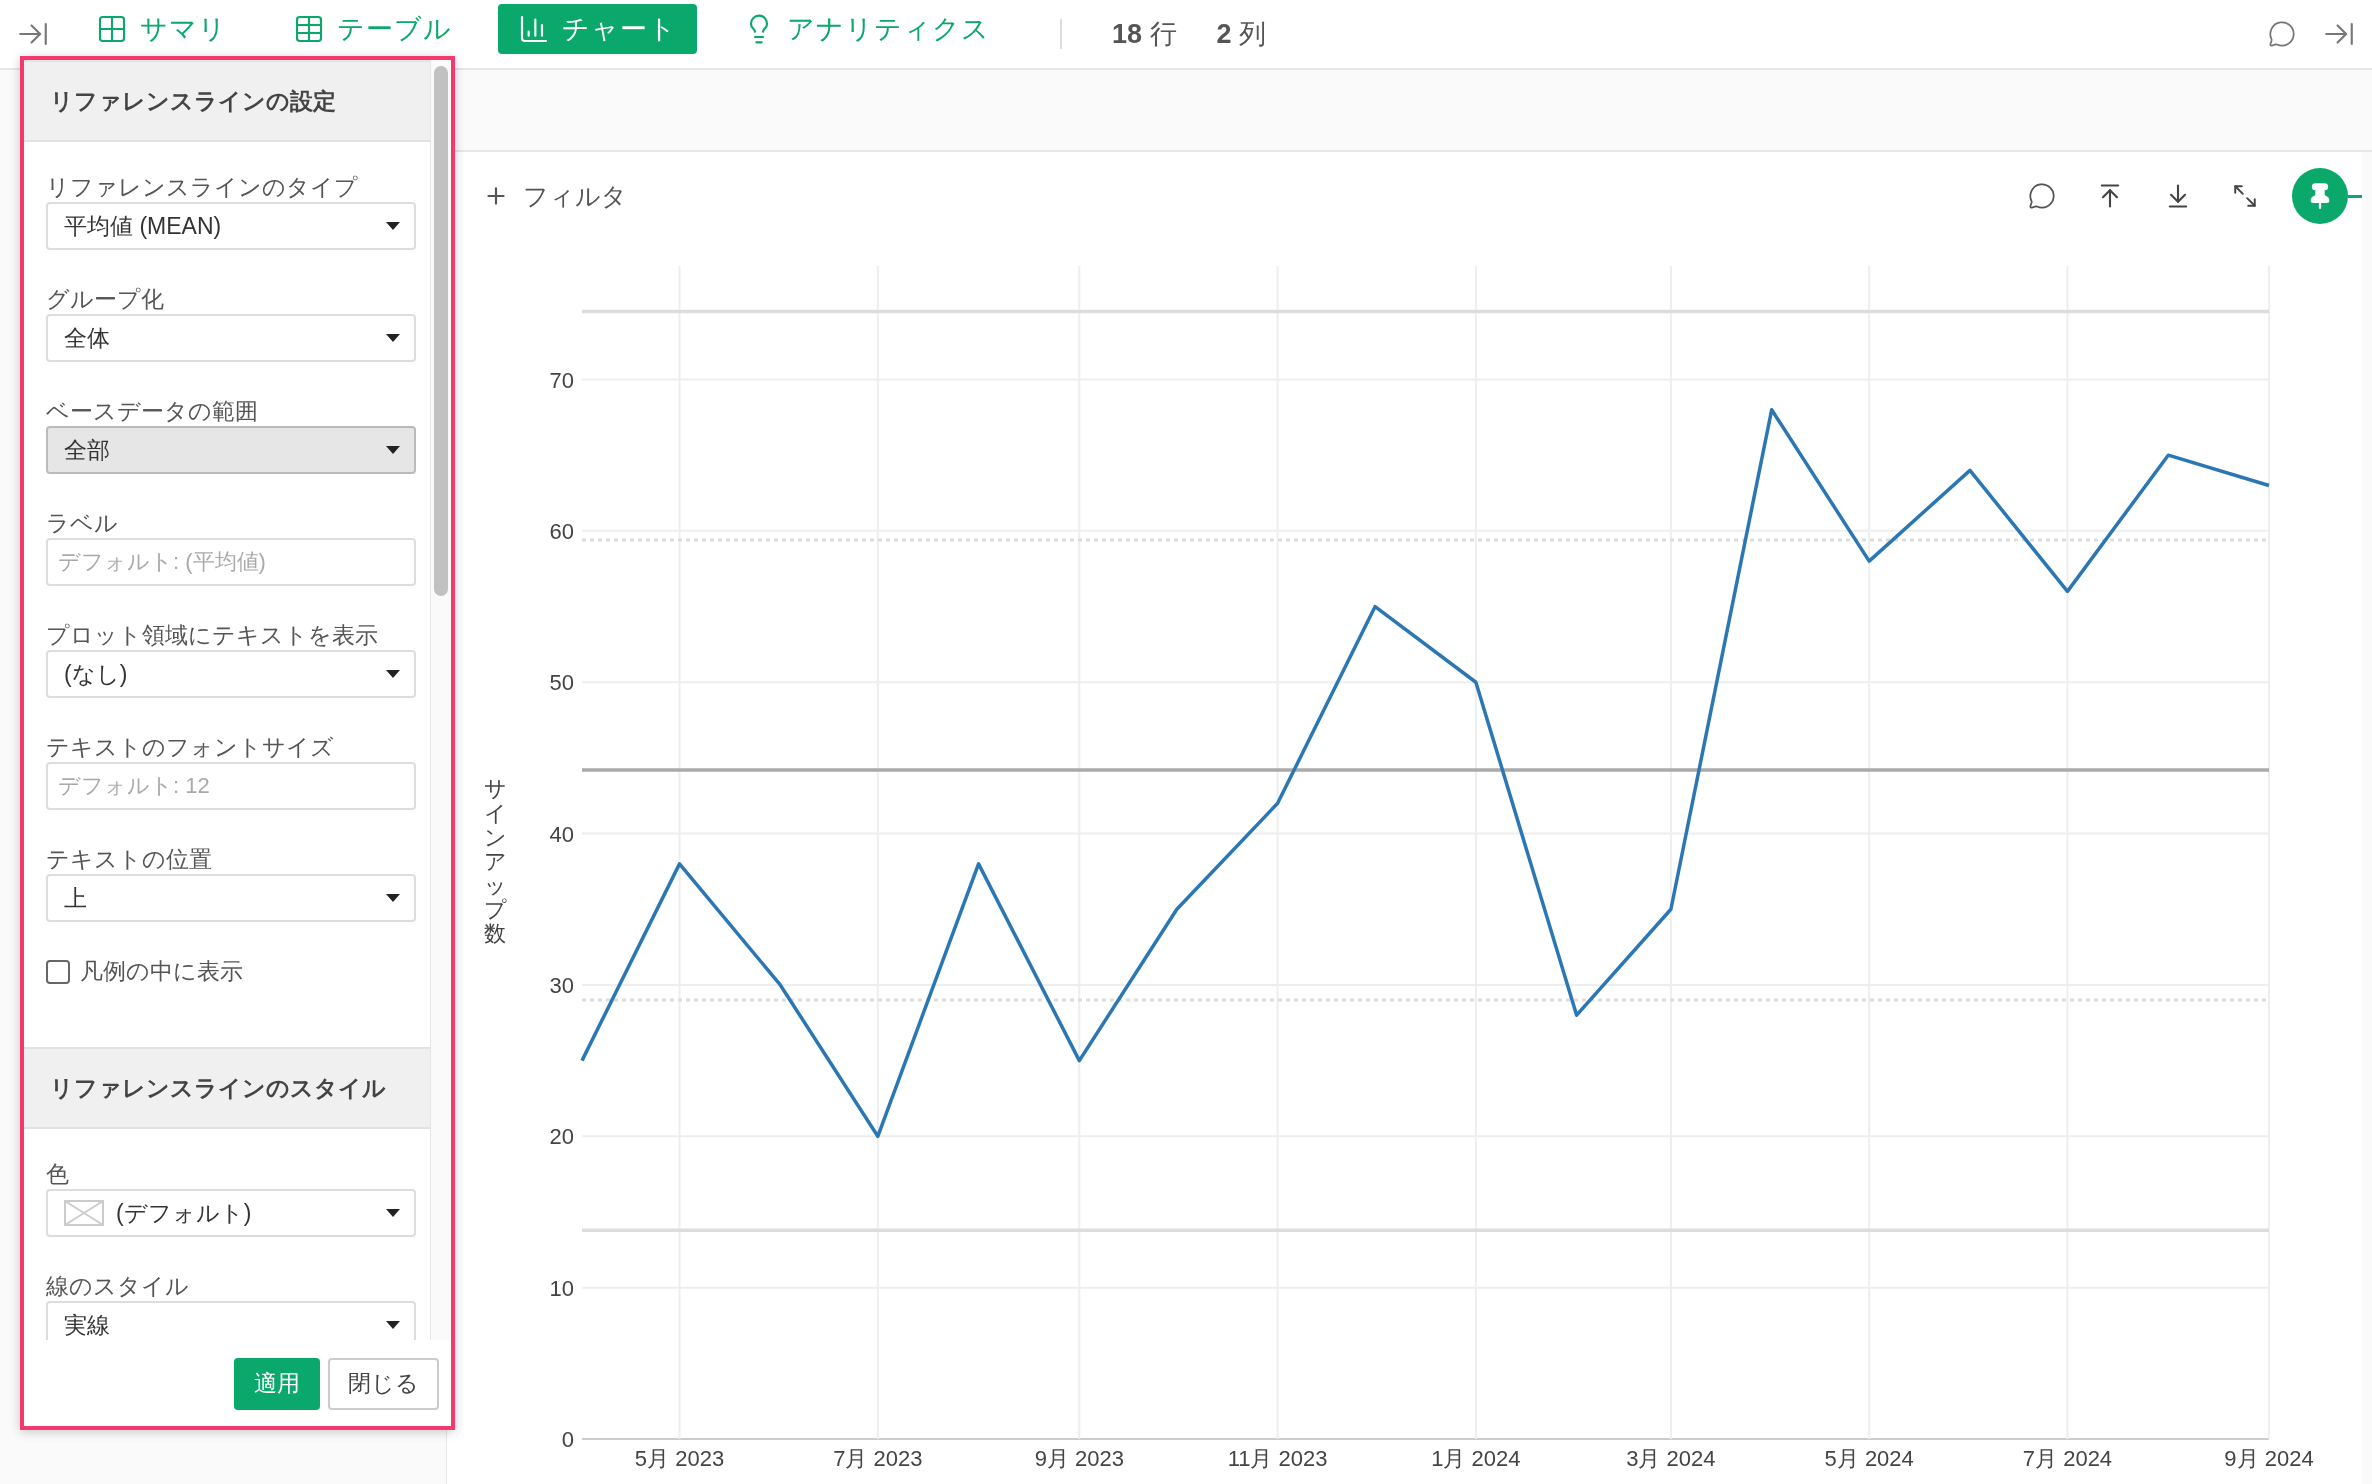  I want to click on dropdown: 上, so click(231, 898).